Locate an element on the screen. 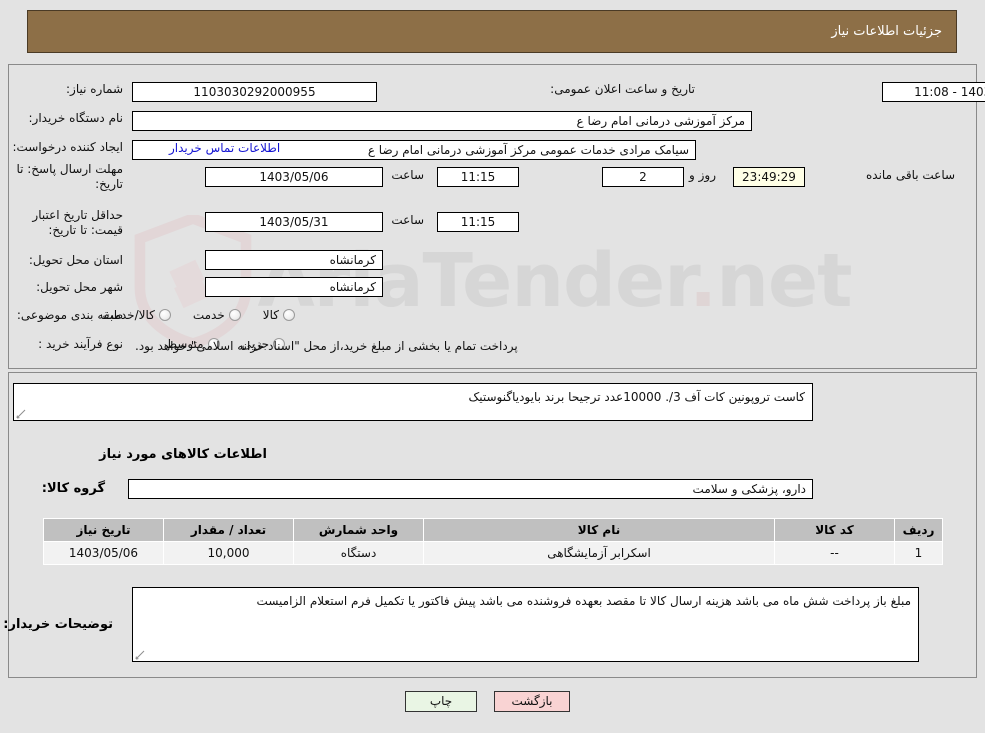 This screenshot has height=733, width=985. category-radio-kala-khedmat: کالا/خدمت is located at coordinates (137, 315).